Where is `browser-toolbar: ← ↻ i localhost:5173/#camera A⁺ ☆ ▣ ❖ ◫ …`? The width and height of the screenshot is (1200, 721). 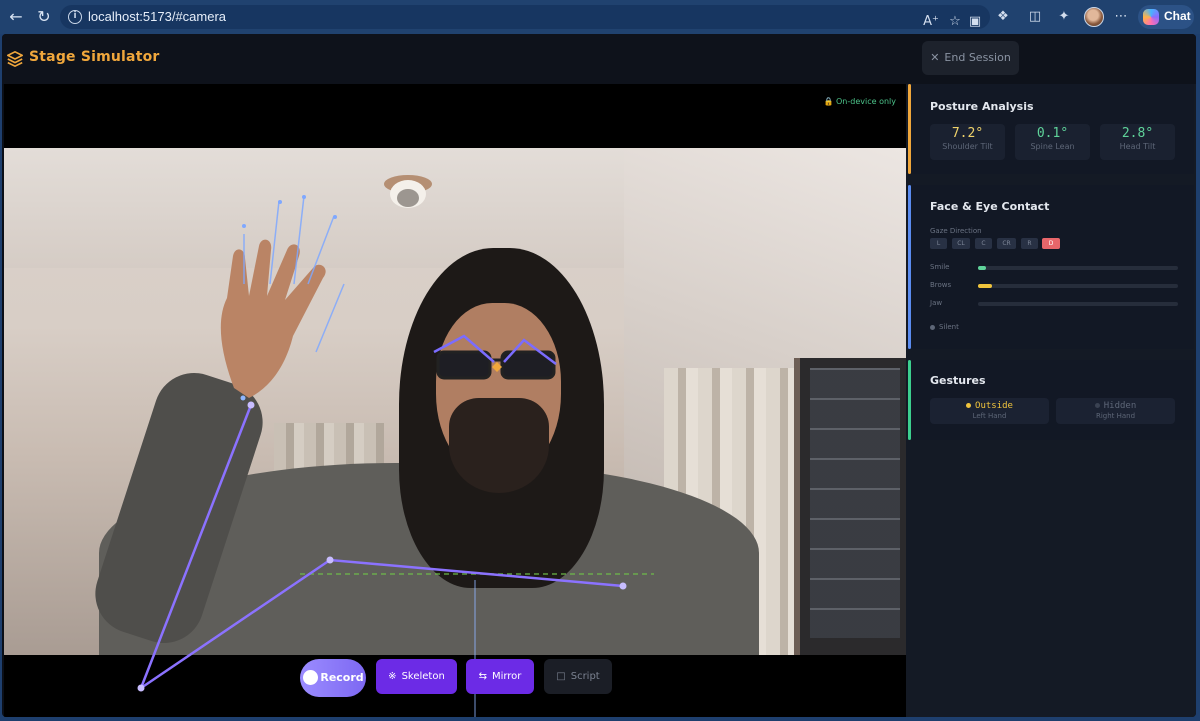
browser-toolbar: ← ↻ i localhost:5173/#camera A⁺ ☆ ▣ ❖ ◫ … is located at coordinates (600, 17).